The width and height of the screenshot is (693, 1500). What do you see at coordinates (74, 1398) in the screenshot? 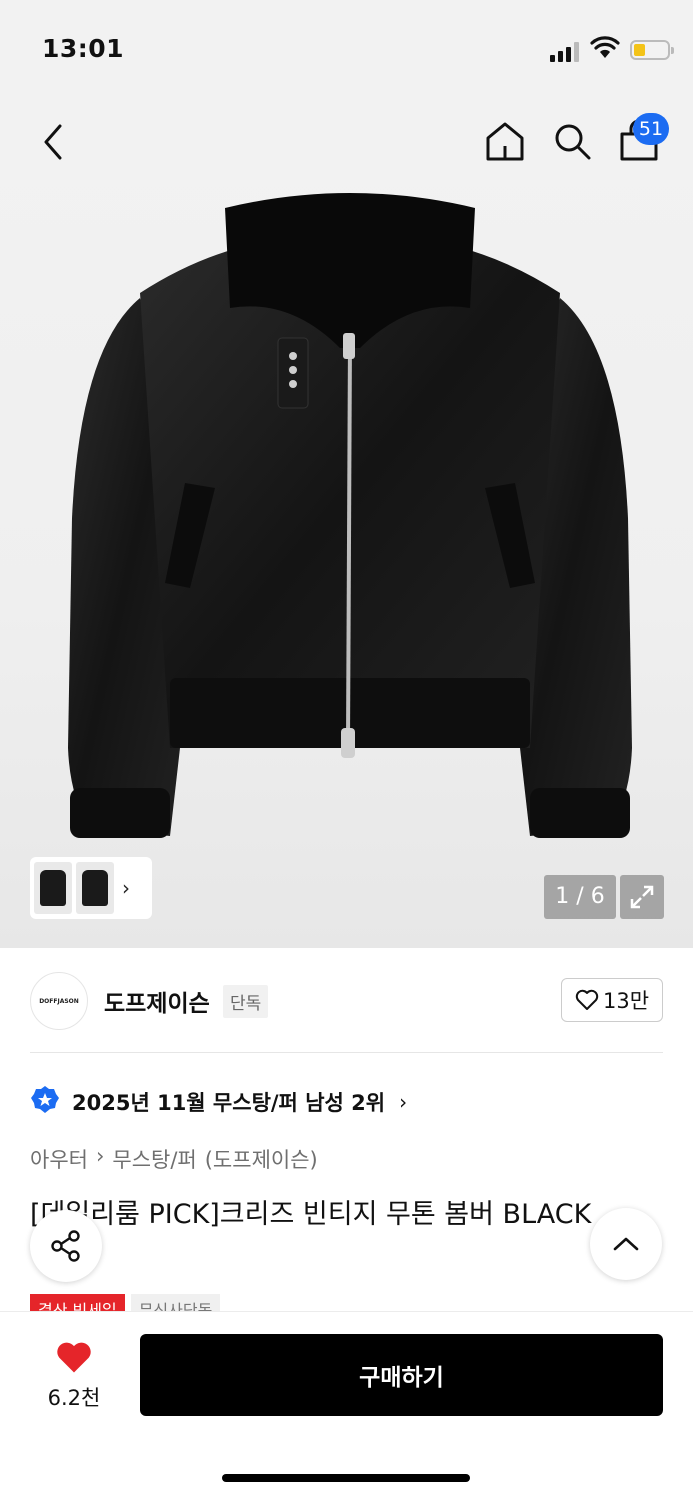
I see `product-like-count: 6.2천` at bounding box center [74, 1398].